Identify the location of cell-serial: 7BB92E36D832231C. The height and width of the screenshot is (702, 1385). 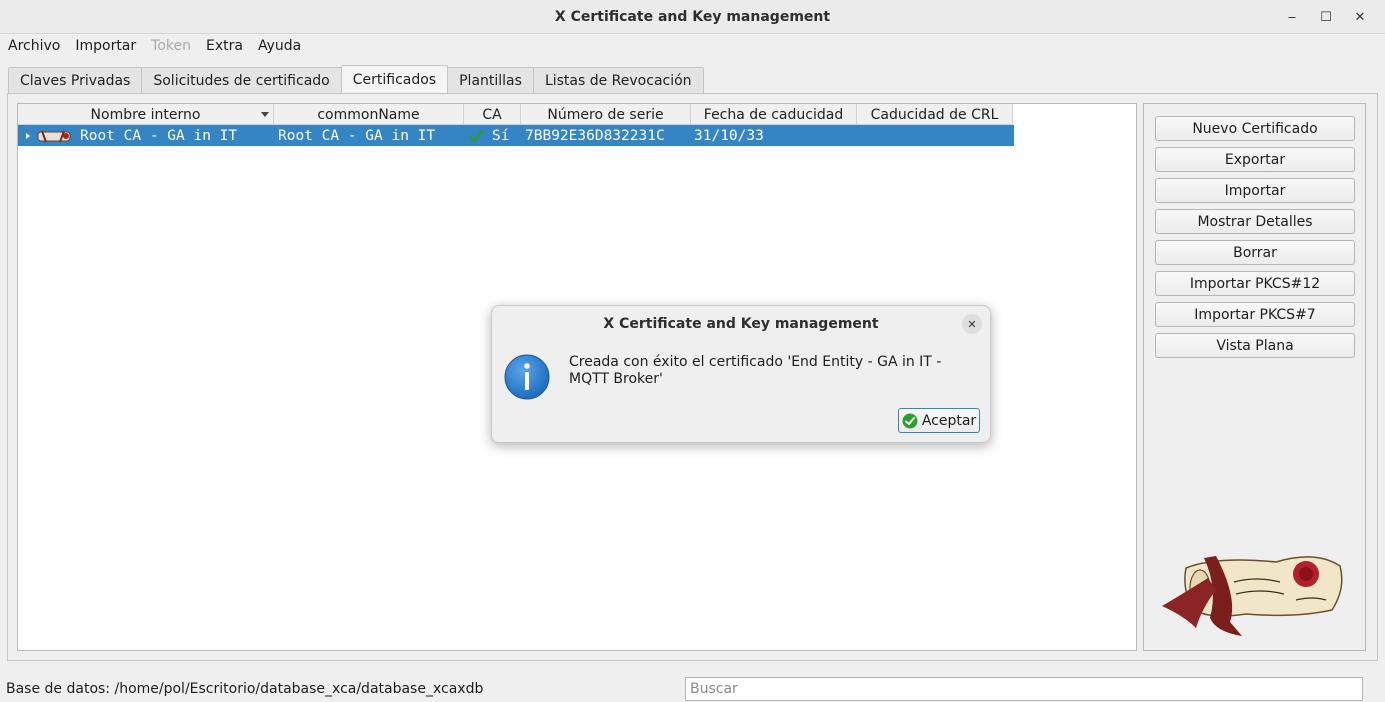
(606, 135).